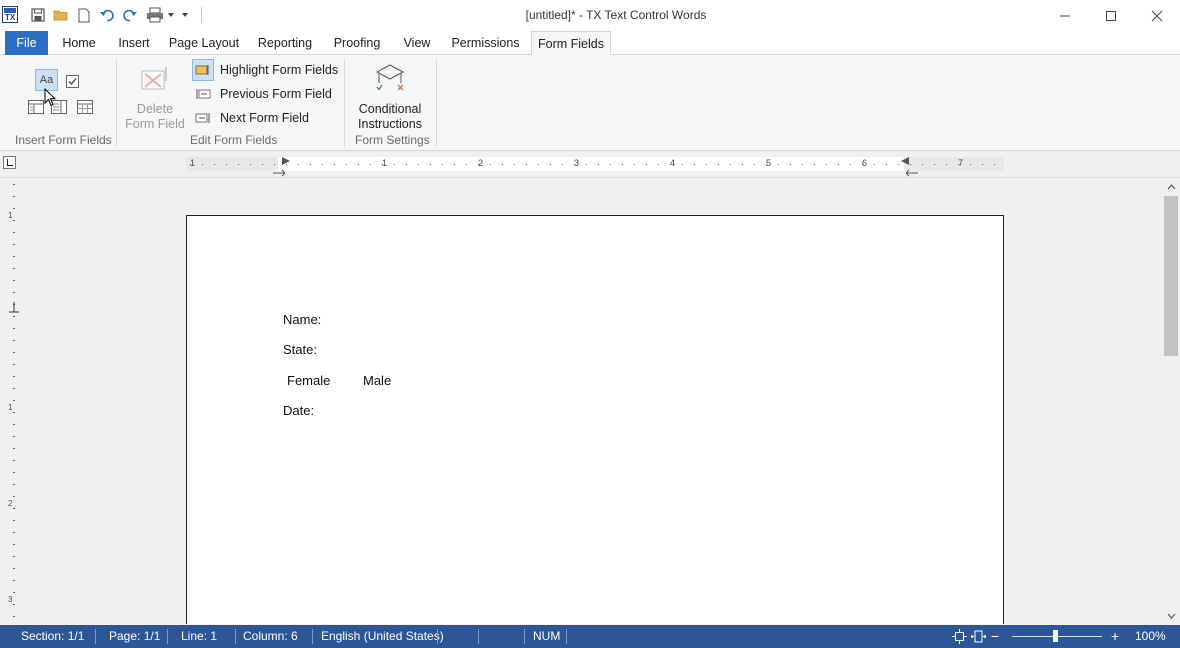 This screenshot has width=1180, height=648. Describe the element at coordinates (768, 163) in the screenshot. I see `ruler-number: 5` at that location.